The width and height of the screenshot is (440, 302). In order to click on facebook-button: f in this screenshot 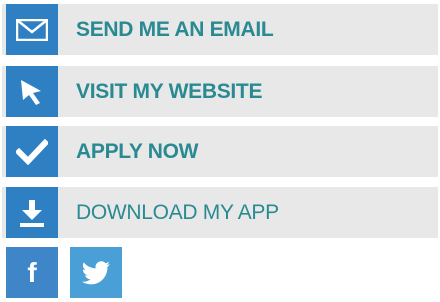, I will do `click(32, 272)`.